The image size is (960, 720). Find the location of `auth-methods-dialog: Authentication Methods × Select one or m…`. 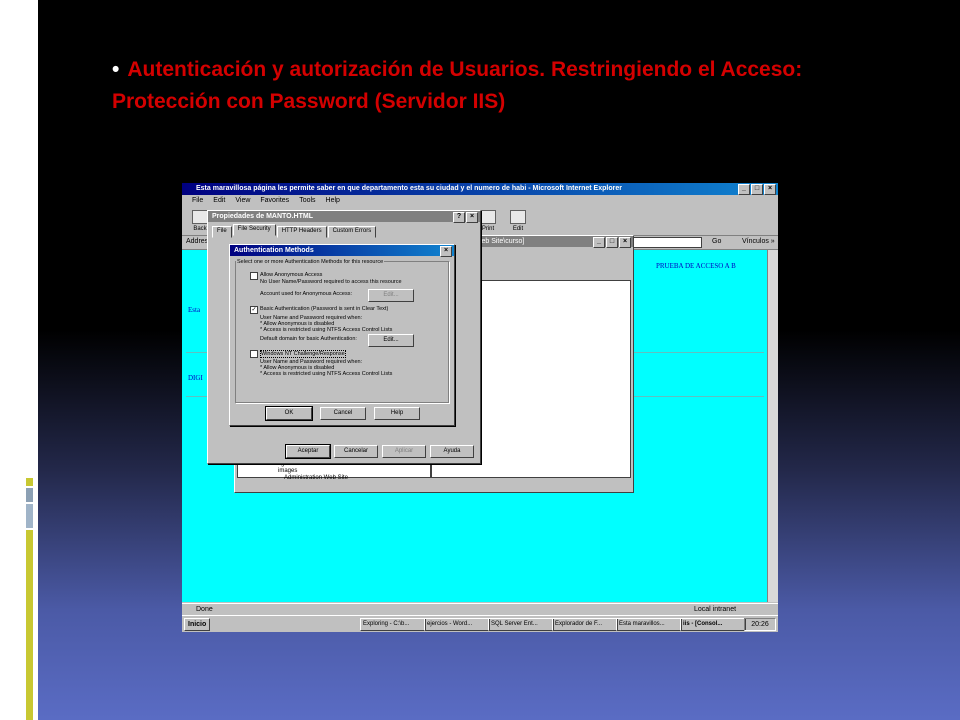

auth-methods-dialog: Authentication Methods × Select one or m… is located at coordinates (342, 335).